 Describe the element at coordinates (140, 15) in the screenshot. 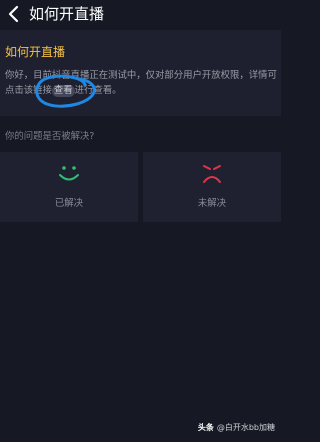

I see `top-nav-bar: 如何开直播` at that location.